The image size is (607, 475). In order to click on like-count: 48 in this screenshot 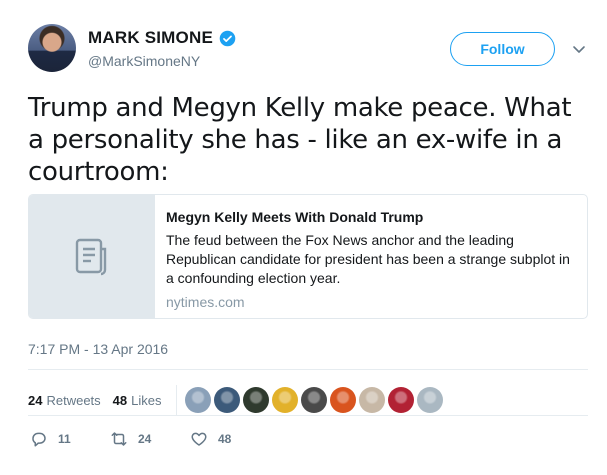, I will do `click(225, 439)`.